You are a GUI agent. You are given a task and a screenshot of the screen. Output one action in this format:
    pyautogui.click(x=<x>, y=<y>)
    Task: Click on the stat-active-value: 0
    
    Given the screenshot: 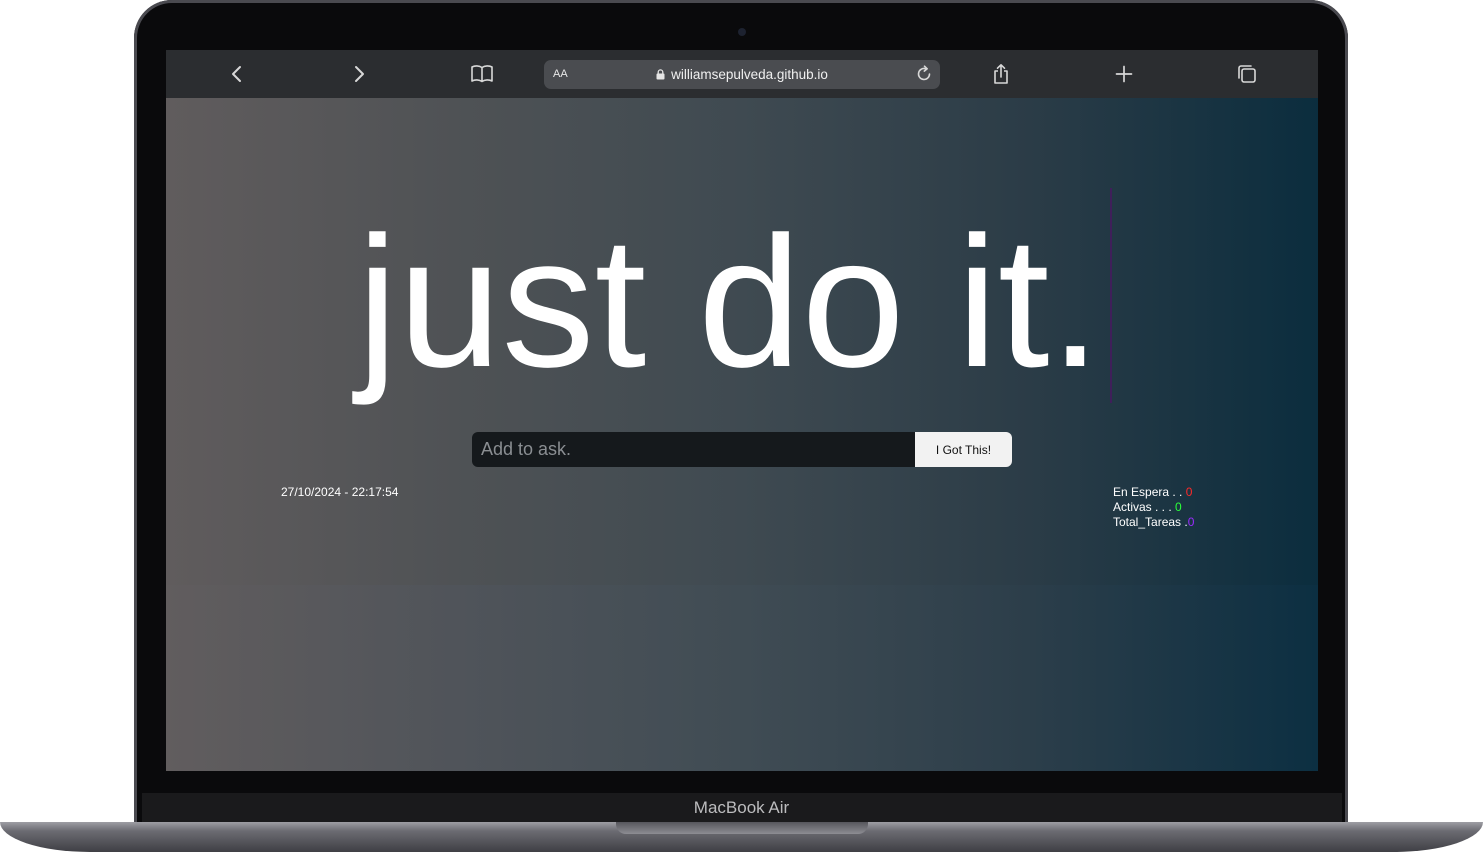 What is the action you would take?
    pyautogui.click(x=1178, y=507)
    